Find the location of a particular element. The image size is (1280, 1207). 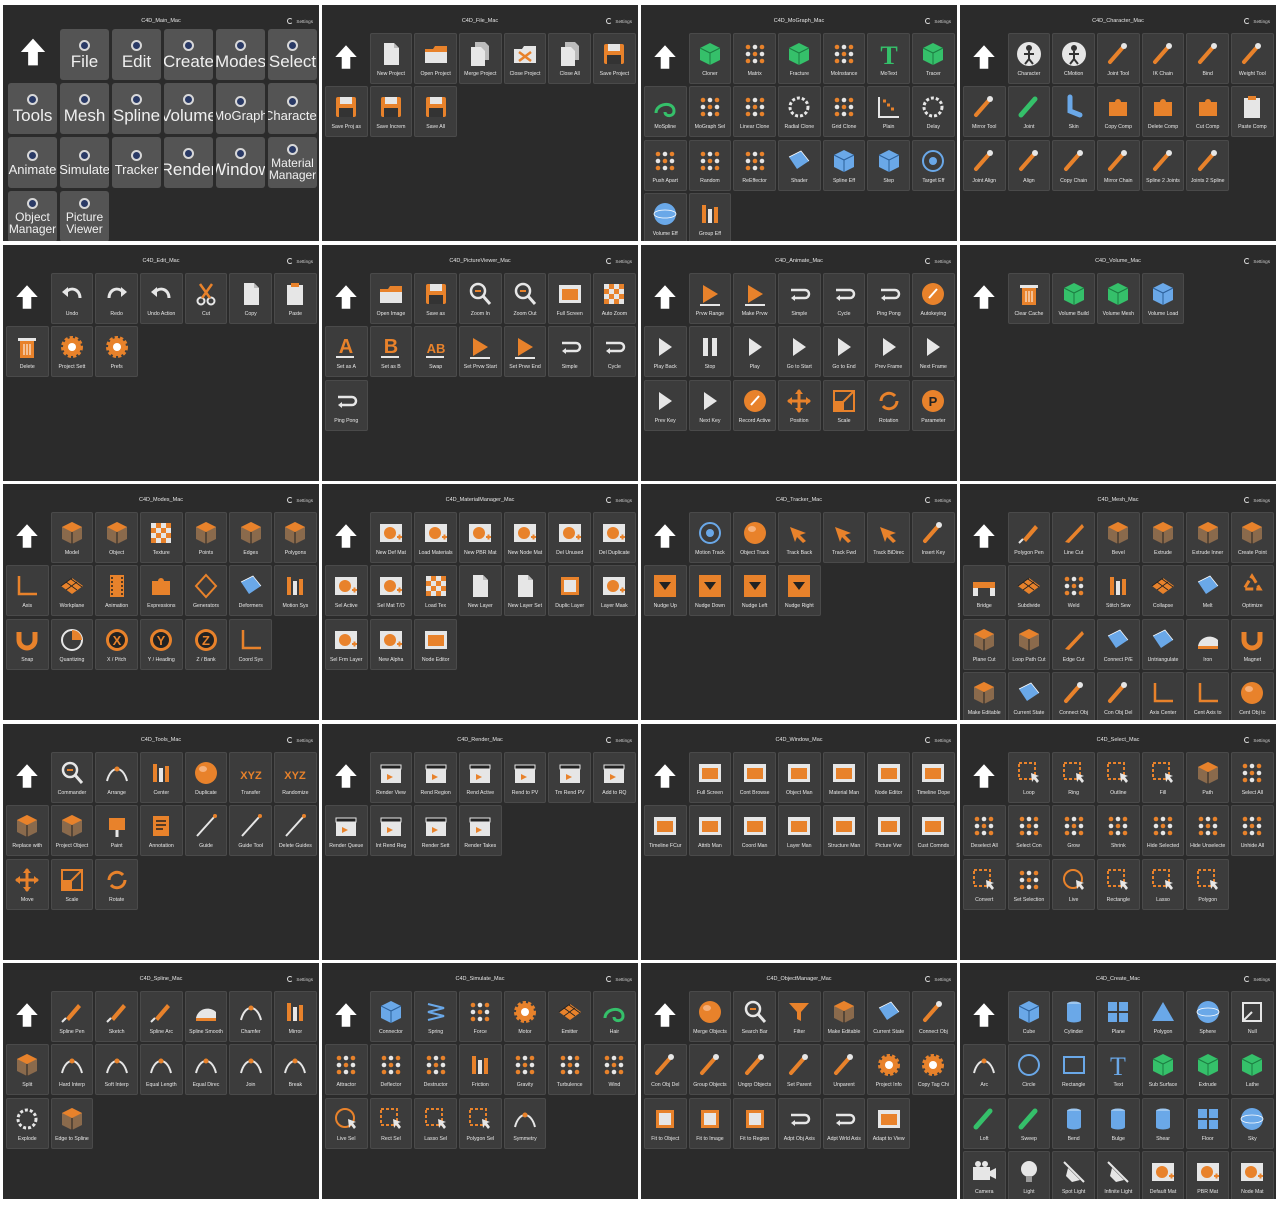

volume-mesh-button: Volume Mesh is located at coordinates (1118, 298).